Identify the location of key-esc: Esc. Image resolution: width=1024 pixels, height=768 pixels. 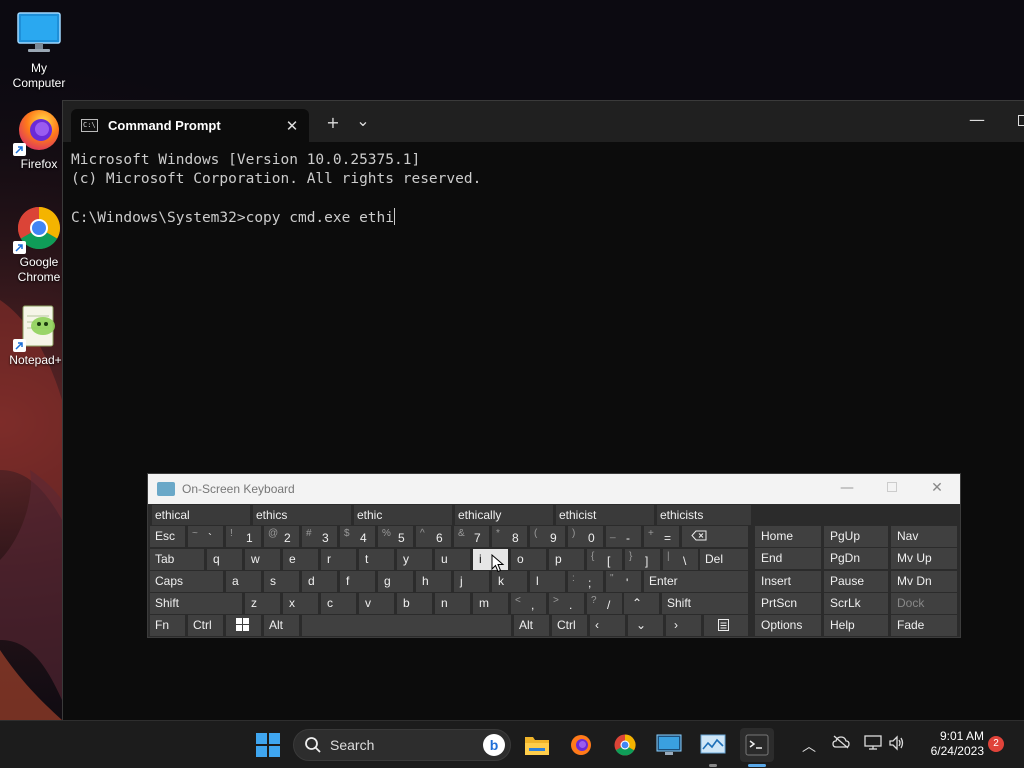
(167, 536).